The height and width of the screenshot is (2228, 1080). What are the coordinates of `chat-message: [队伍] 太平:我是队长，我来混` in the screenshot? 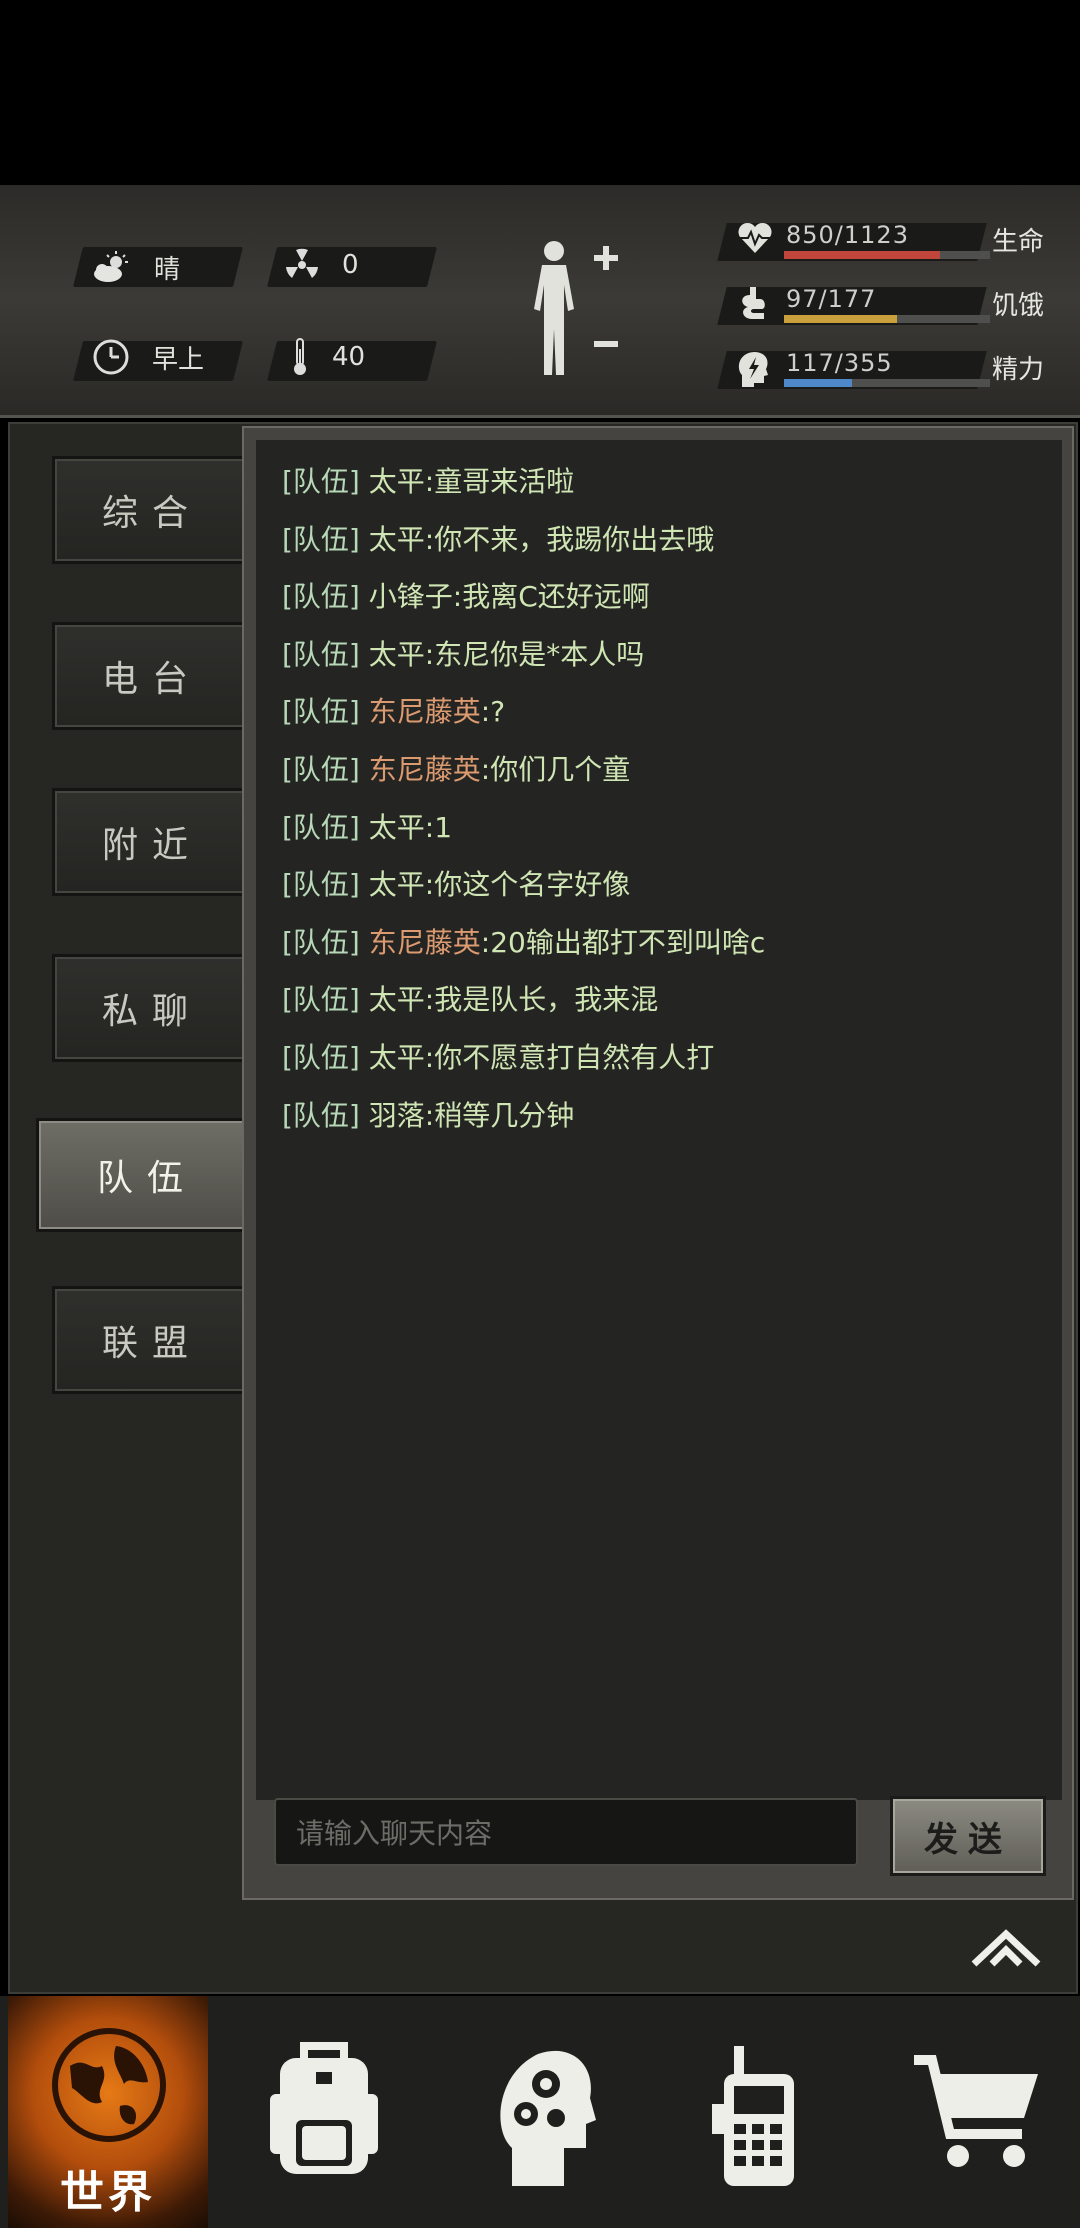 It's located at (470, 1000).